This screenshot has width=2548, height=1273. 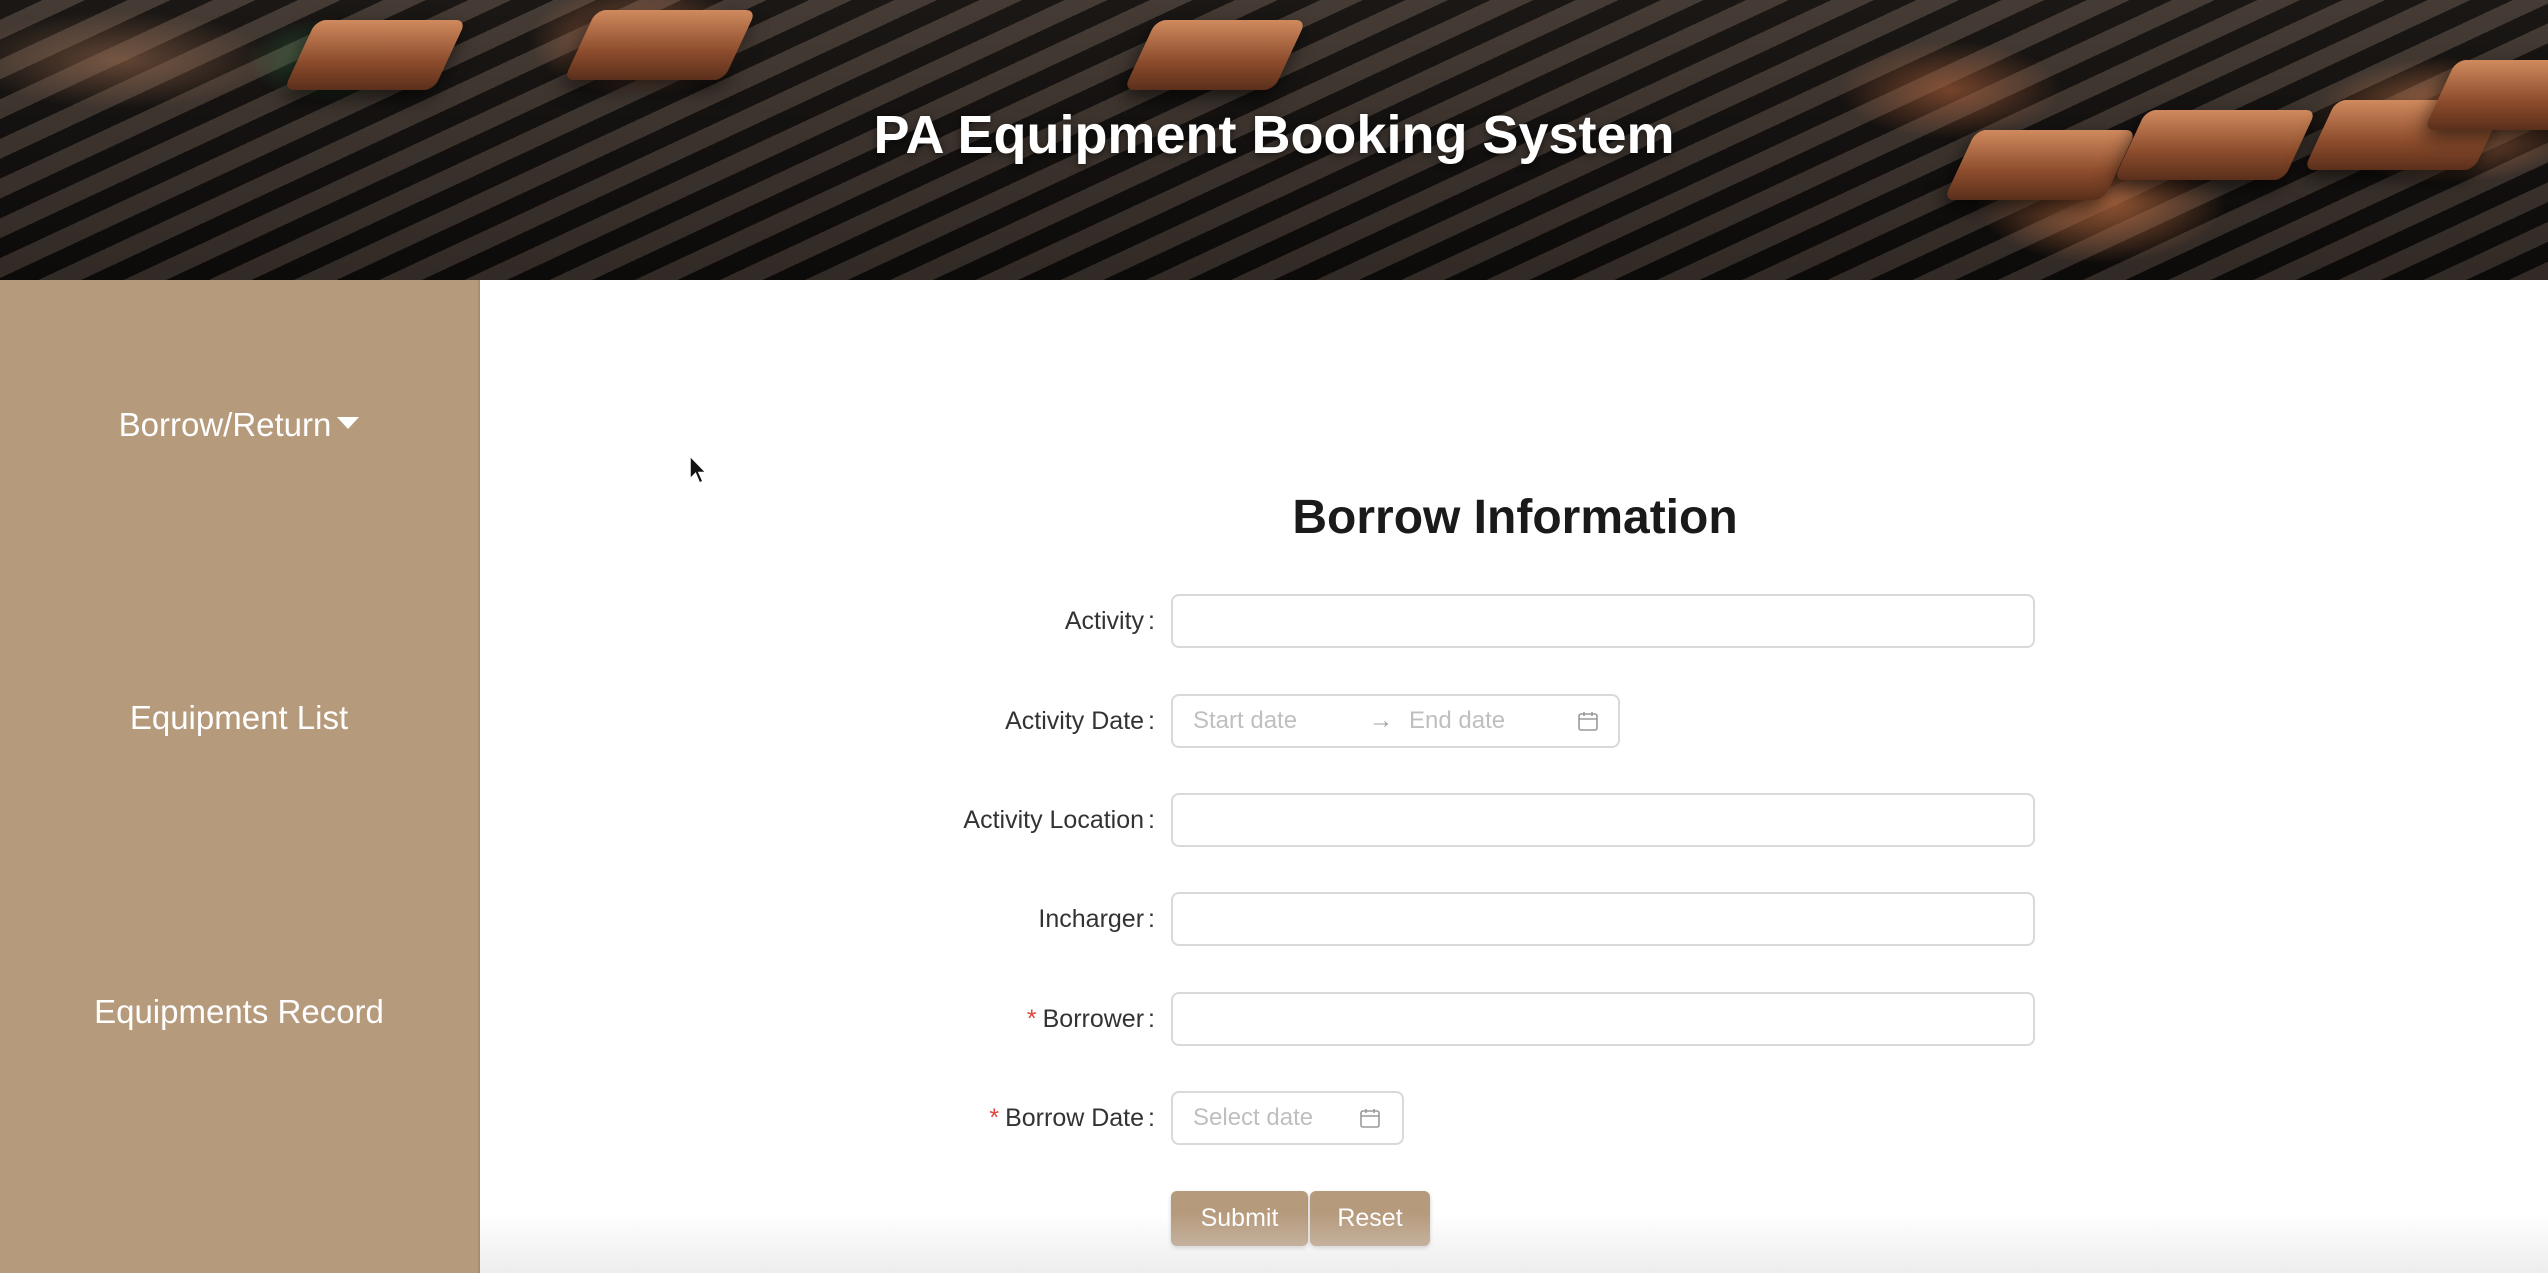 What do you see at coordinates (1239, 1218) in the screenshot?
I see `submit-button: Submit` at bounding box center [1239, 1218].